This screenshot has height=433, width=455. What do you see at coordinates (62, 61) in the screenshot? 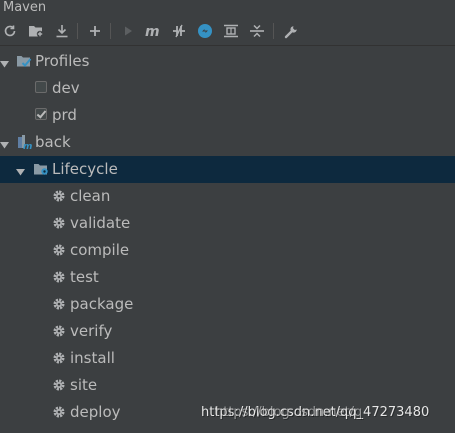
I see `tree-label: Profiles` at bounding box center [62, 61].